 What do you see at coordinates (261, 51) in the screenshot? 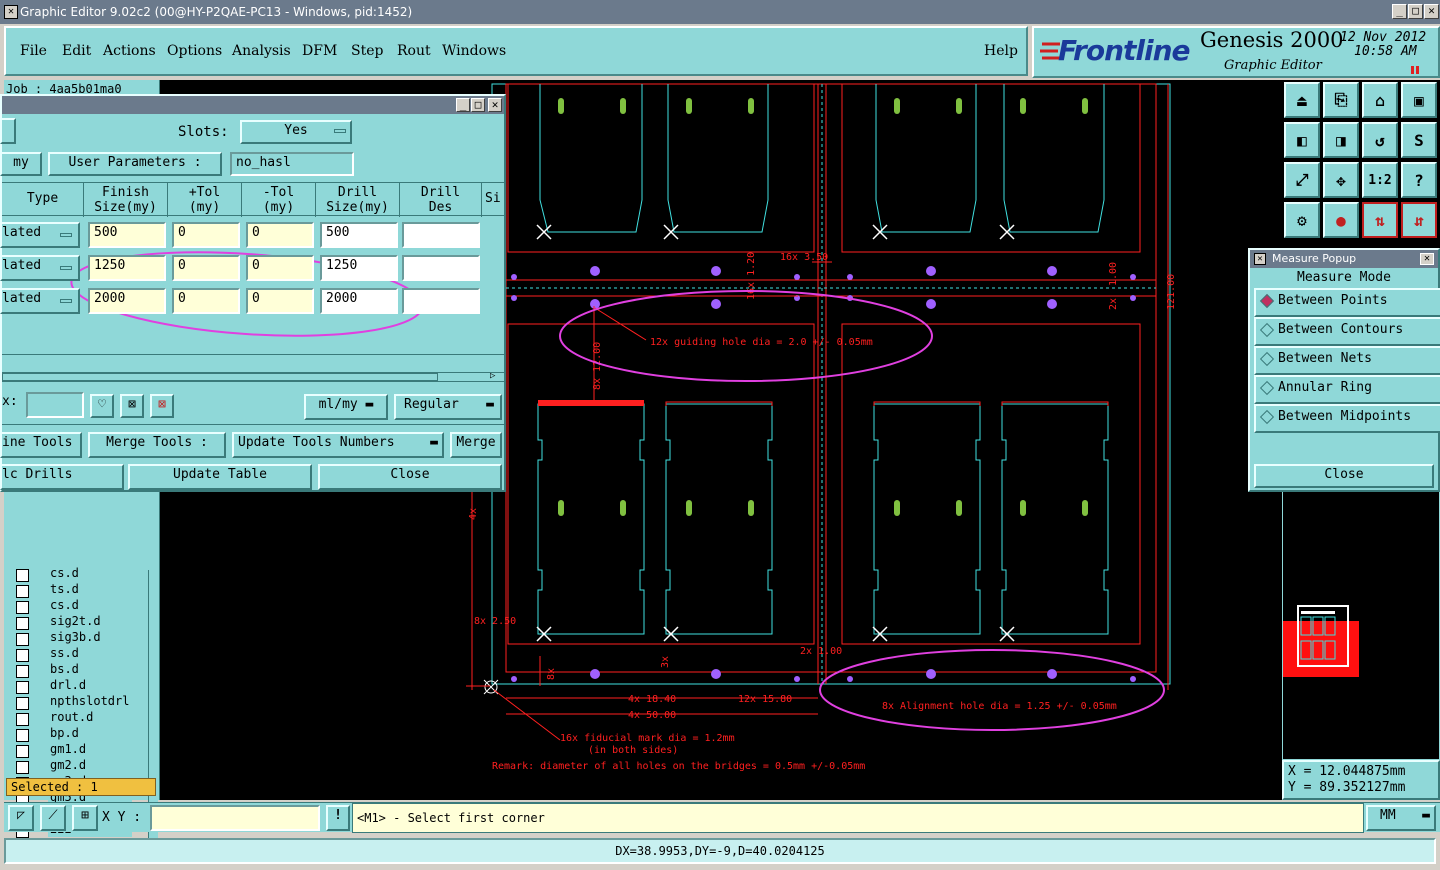
I see `menu-analysis: Analysis` at bounding box center [261, 51].